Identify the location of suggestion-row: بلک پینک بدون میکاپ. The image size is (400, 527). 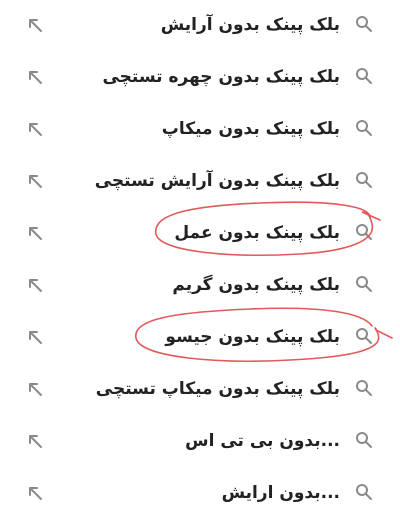
(200, 130).